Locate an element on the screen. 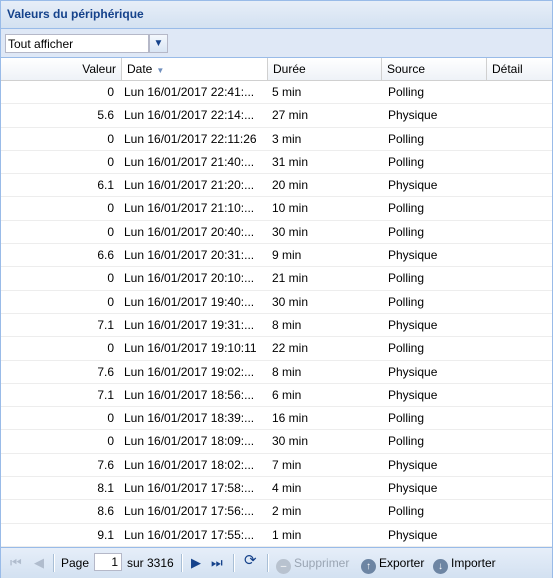 Image resolution: width=553 pixels, height=578 pixels. table-row: 0 Lun 16/01/2017 18:09:... 30 min Polling is located at coordinates (276, 442).